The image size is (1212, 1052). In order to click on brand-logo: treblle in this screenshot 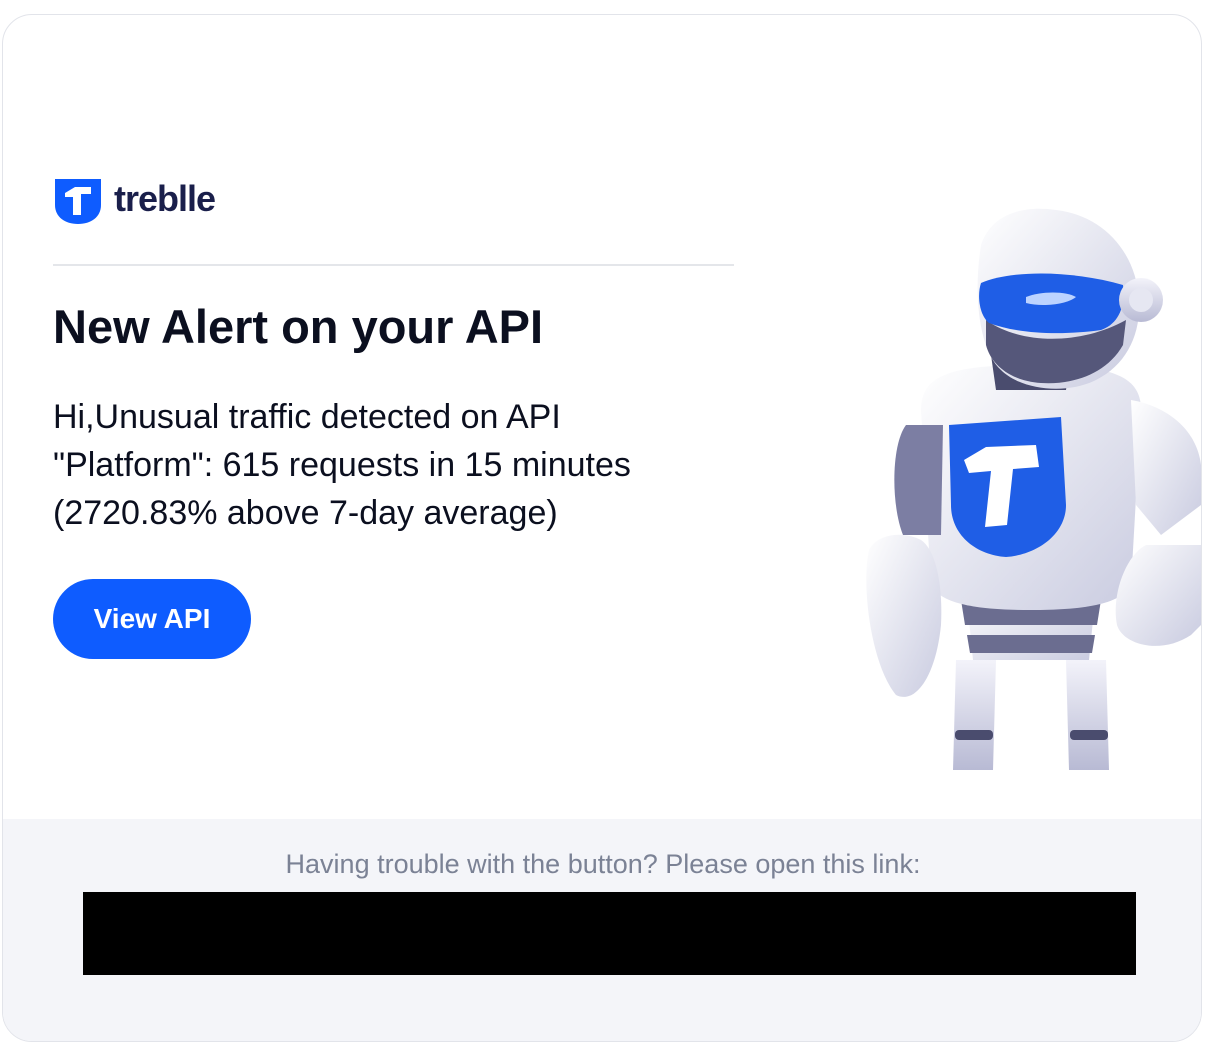, I will do `click(134, 201)`.